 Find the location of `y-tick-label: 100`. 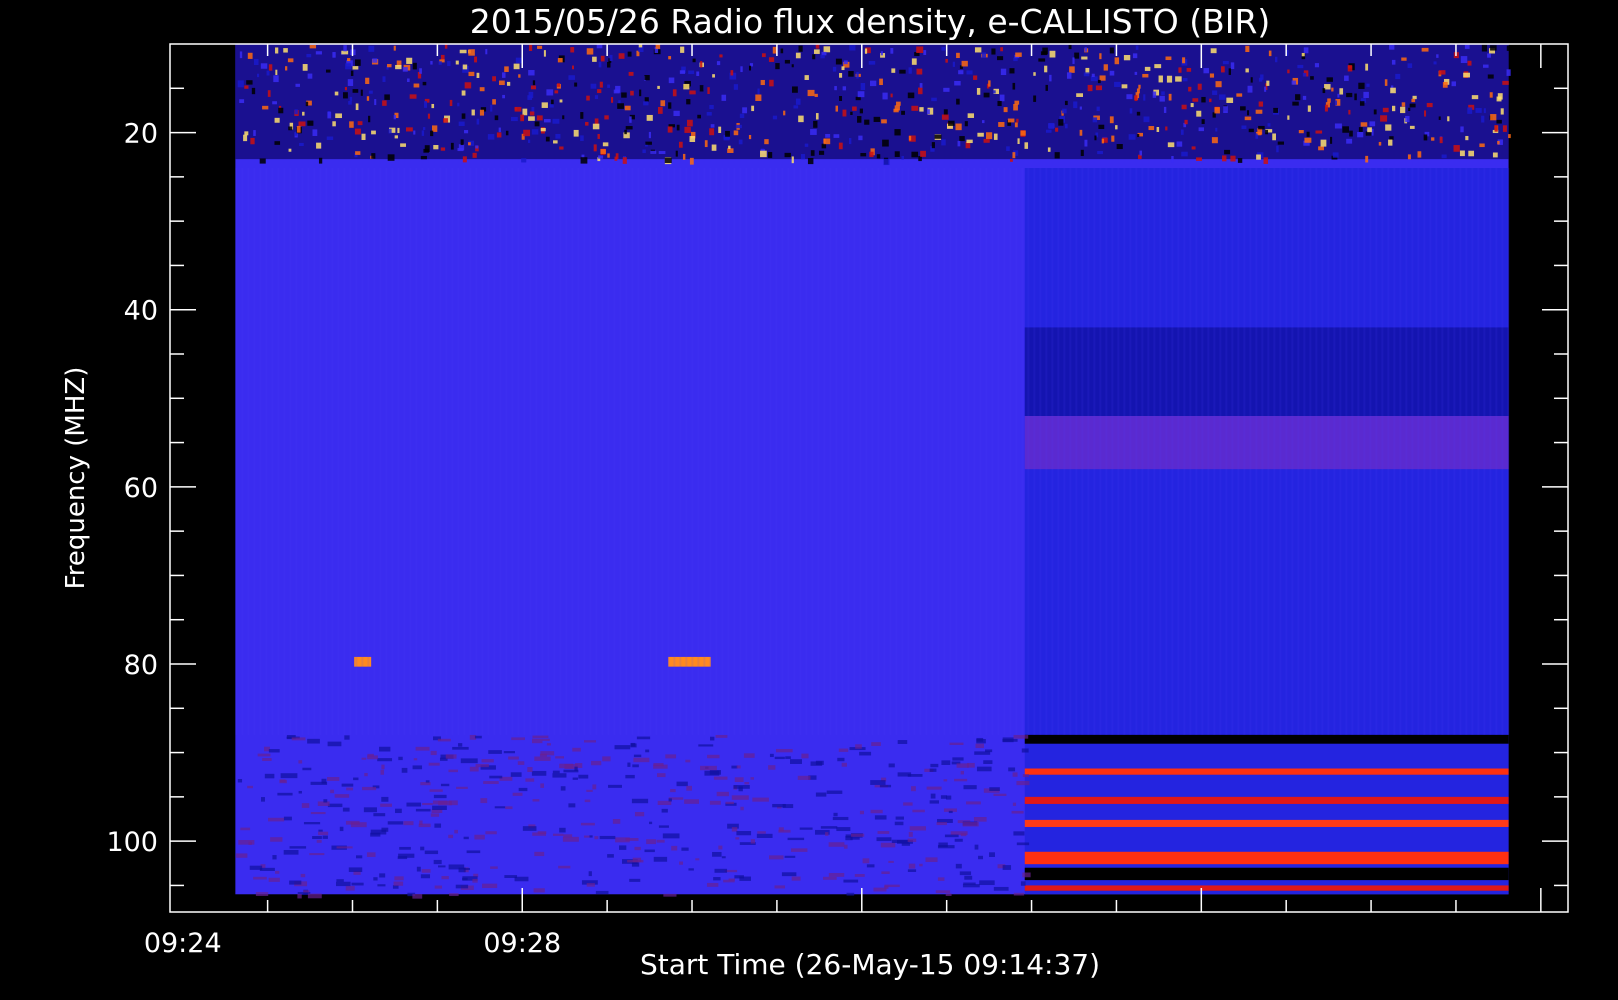

y-tick-label: 100 is located at coordinates (132, 842).